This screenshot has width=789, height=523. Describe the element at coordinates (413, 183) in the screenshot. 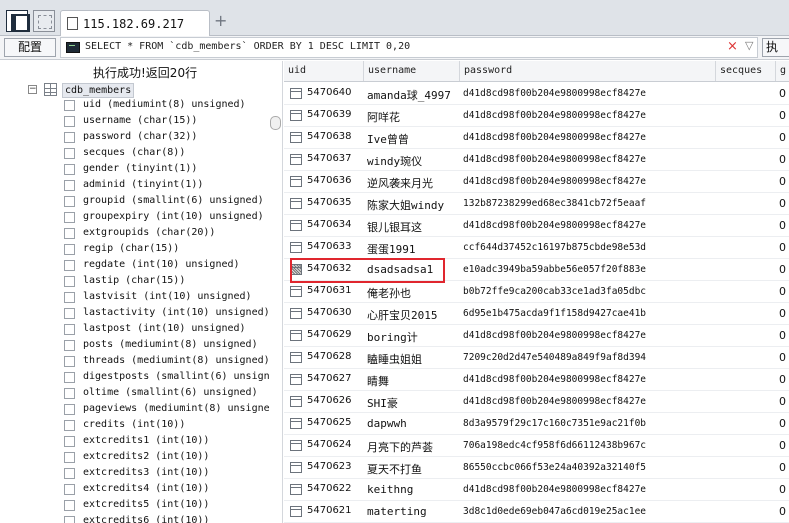

I see `cell-username: 逆风袭来月光` at that location.